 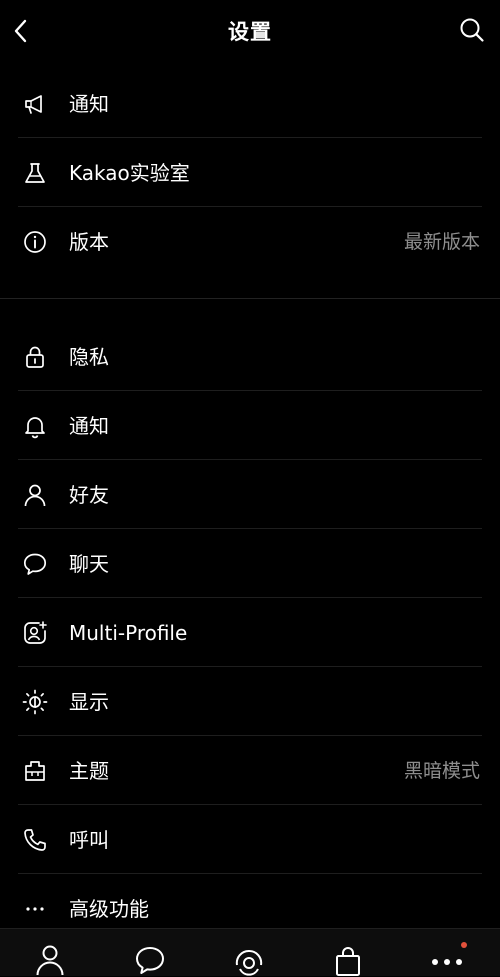 What do you see at coordinates (109, 909) in the screenshot?
I see `settings-row-label: 高级功能` at bounding box center [109, 909].